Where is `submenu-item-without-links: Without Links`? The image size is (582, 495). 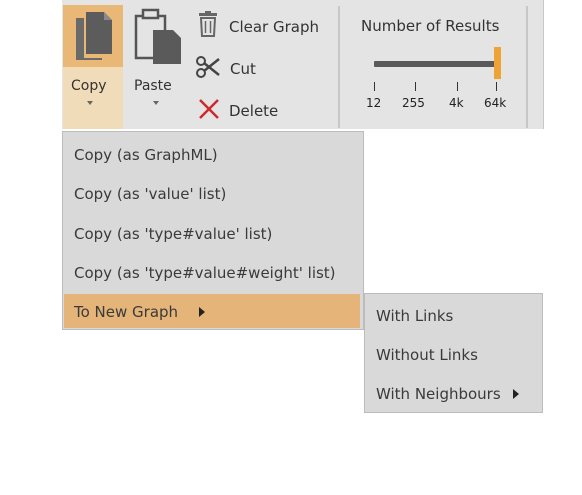 submenu-item-without-links: Without Links is located at coordinates (427, 355).